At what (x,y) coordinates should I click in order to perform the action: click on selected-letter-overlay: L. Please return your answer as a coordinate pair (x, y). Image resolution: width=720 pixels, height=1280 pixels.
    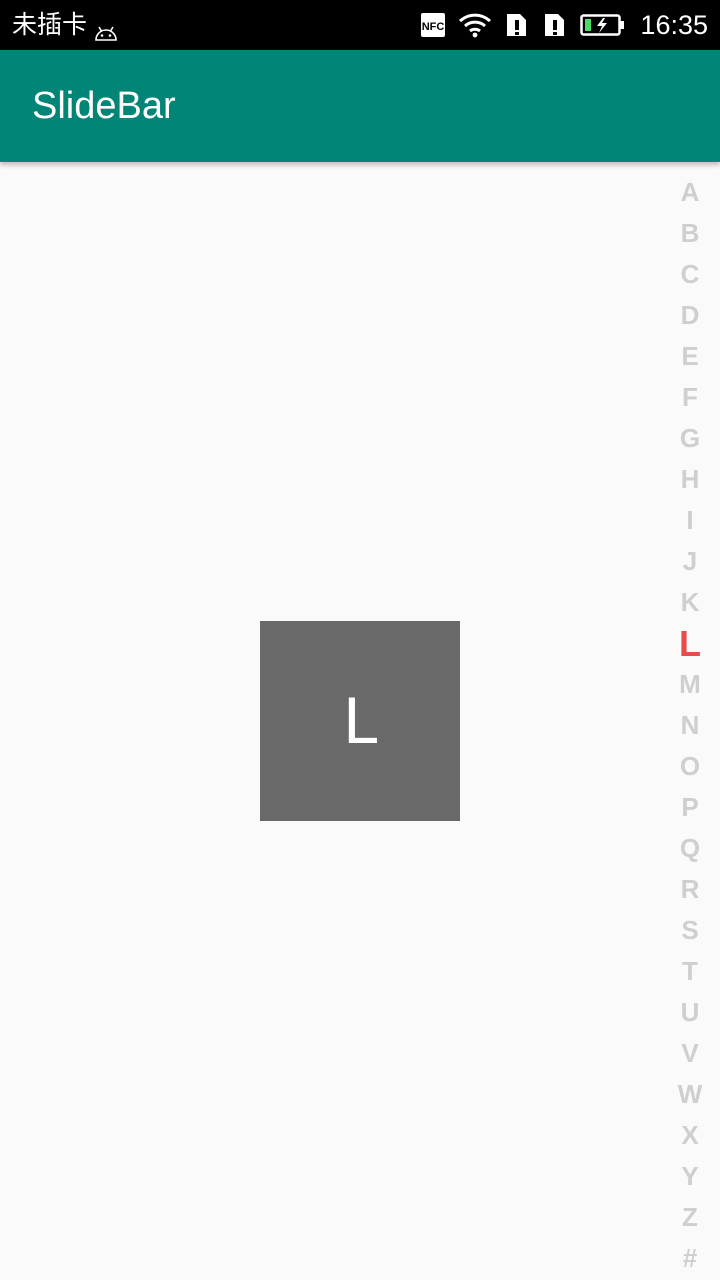
    Looking at the image, I should click on (360, 721).